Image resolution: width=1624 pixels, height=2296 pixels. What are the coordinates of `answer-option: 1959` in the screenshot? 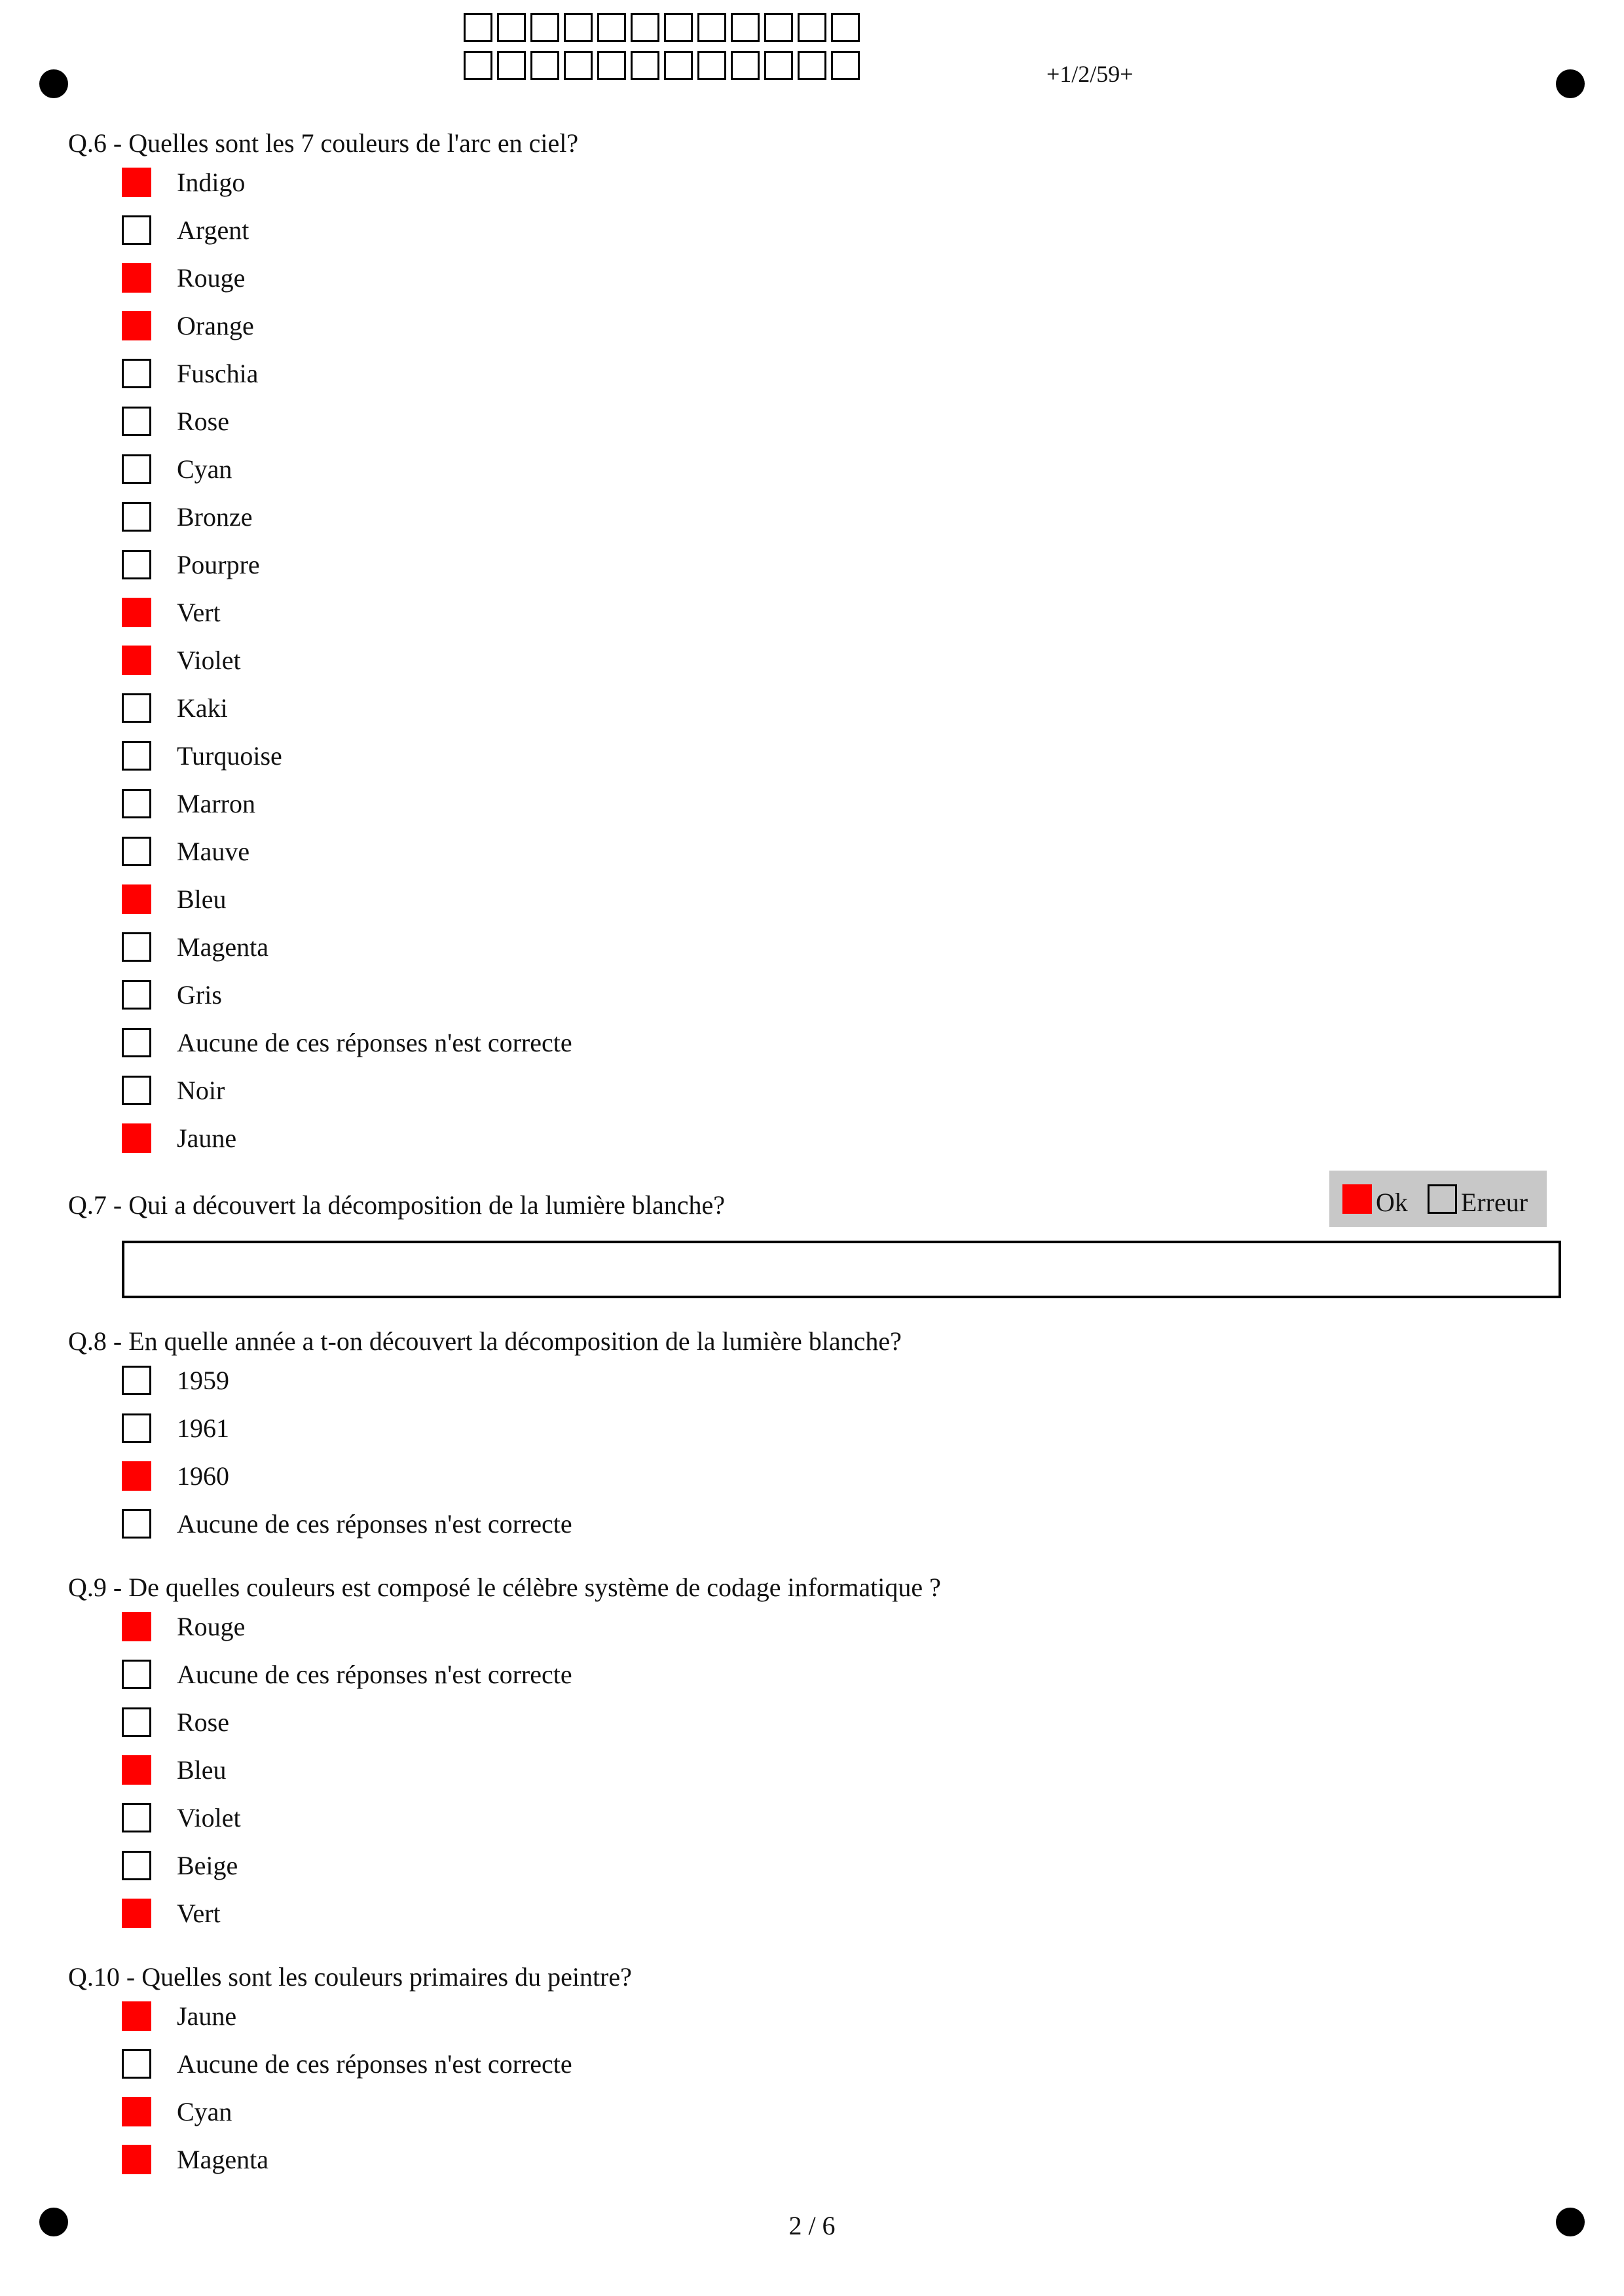 It's located at (818, 1380).